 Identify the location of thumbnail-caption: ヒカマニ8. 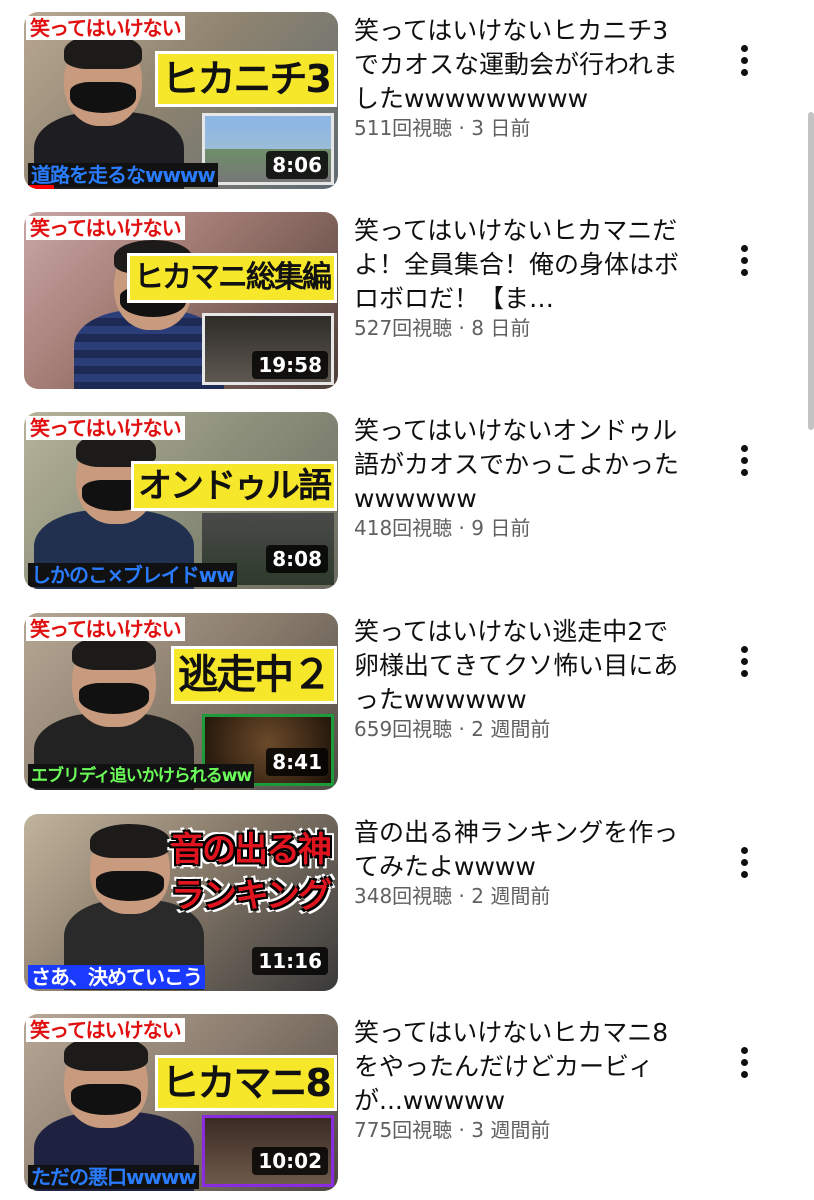
(245, 1083).